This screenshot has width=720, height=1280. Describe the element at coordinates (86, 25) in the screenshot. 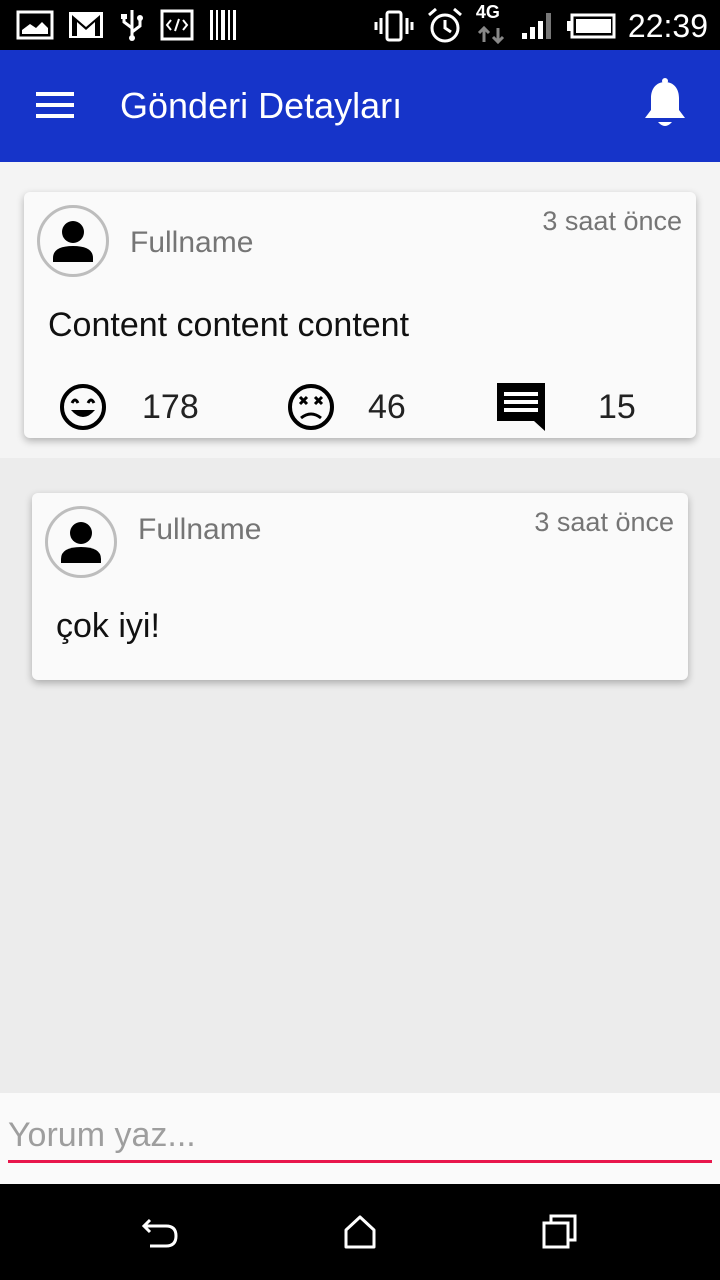

I see `gmail-icon` at that location.